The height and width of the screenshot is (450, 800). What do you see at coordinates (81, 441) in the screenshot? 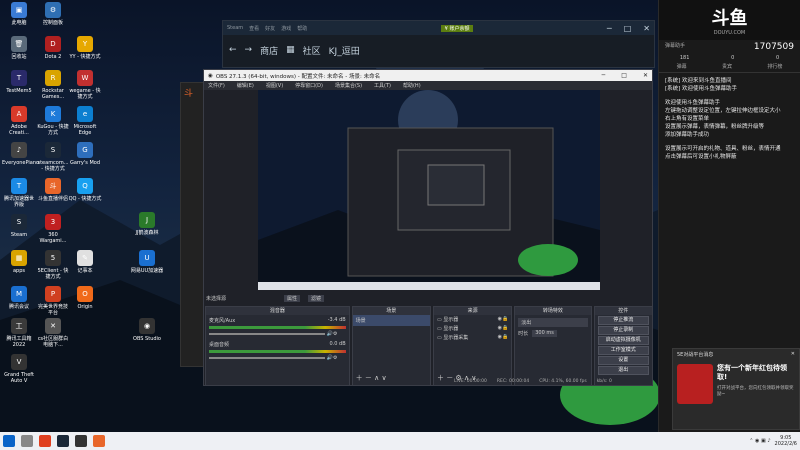
I see `obs-icon` at bounding box center [81, 441].